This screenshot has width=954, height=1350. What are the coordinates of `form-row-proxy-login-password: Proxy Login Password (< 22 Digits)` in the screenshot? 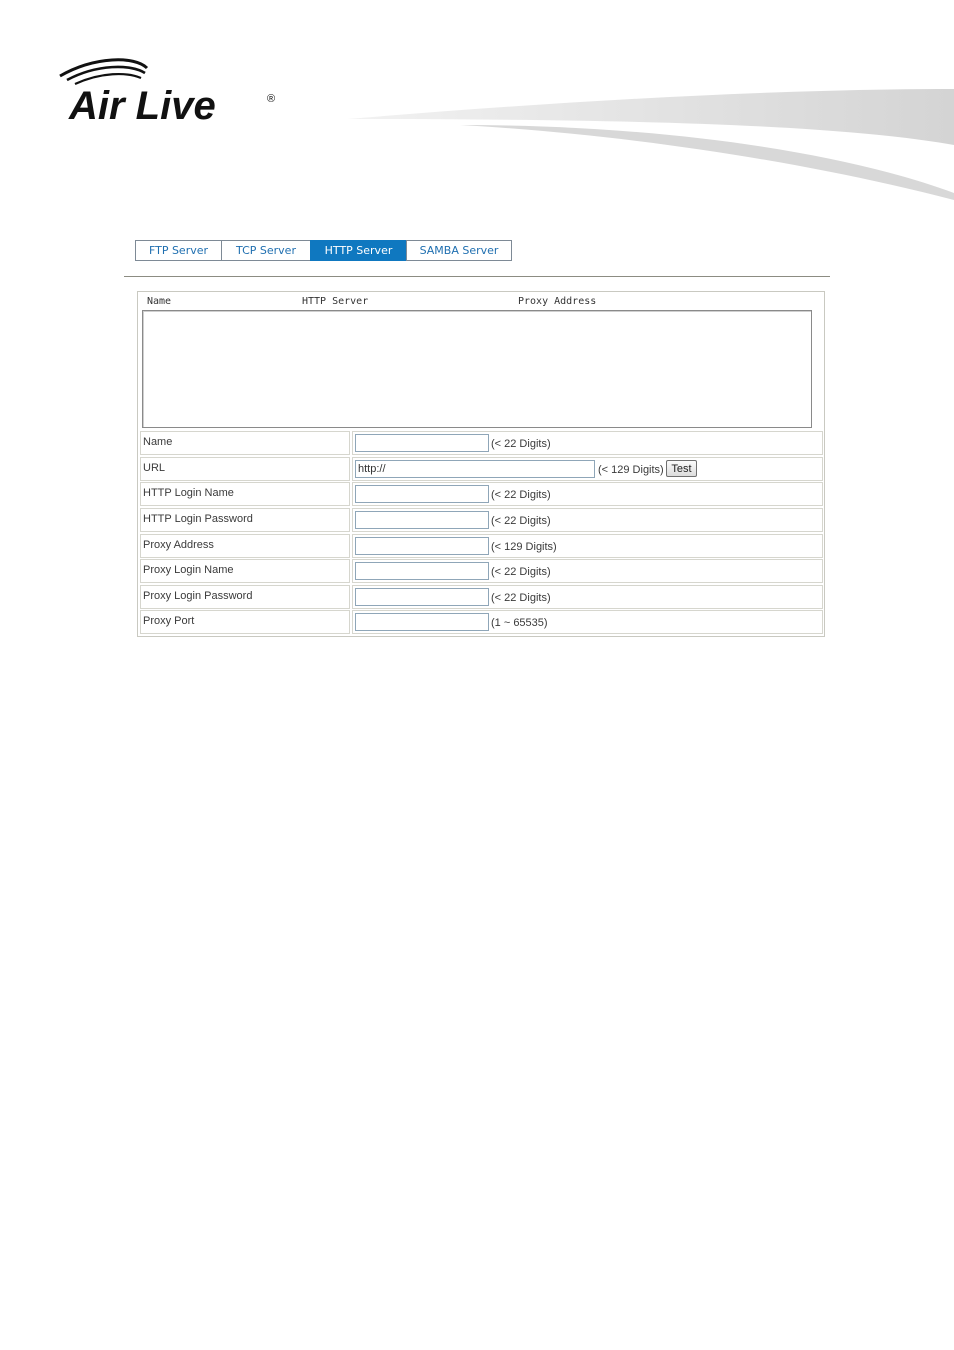 It's located at (481, 597).